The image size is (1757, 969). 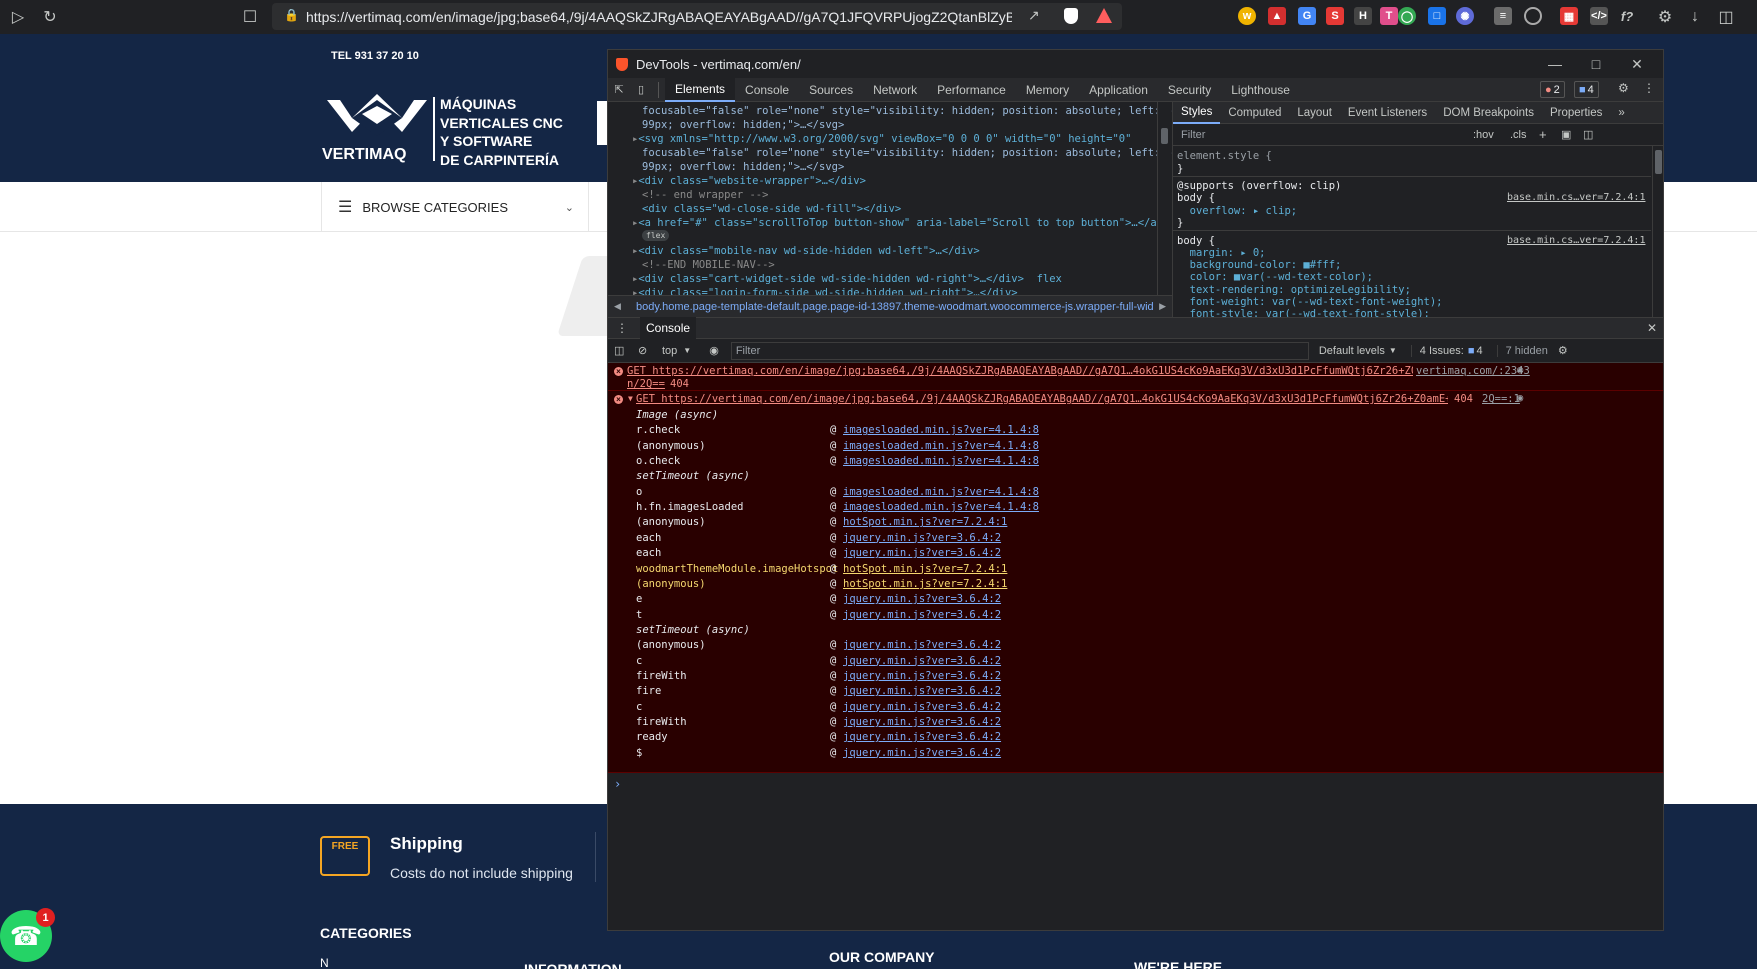 What do you see at coordinates (1473, 371) in the screenshot?
I see `error-source-link: vertimaq.com/:2343` at bounding box center [1473, 371].